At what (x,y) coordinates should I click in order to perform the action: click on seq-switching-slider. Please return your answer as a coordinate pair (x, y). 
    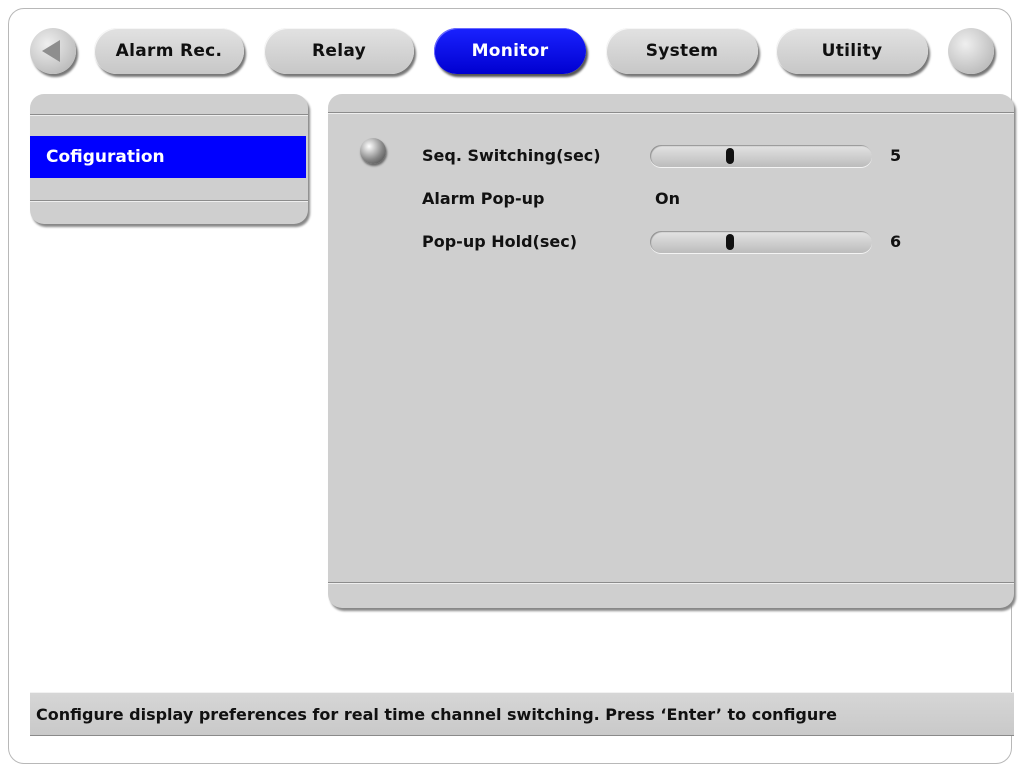
    Looking at the image, I should click on (761, 156).